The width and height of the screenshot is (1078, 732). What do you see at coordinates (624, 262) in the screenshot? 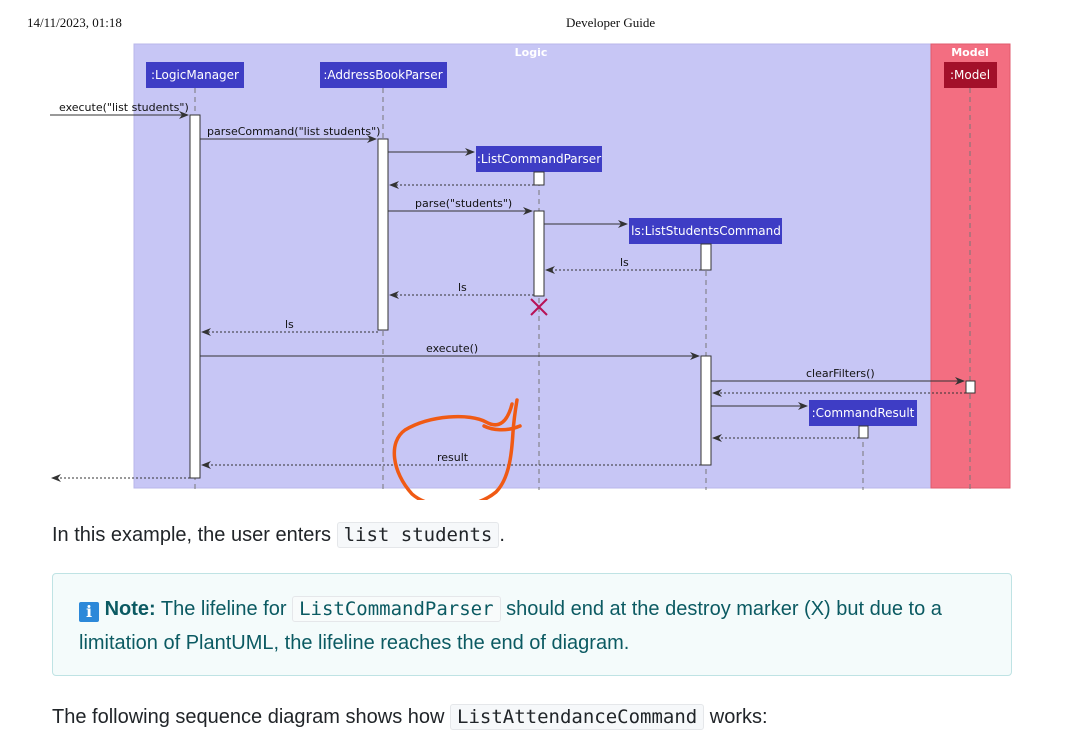
I see `msg-ls-1-label: ls` at bounding box center [624, 262].